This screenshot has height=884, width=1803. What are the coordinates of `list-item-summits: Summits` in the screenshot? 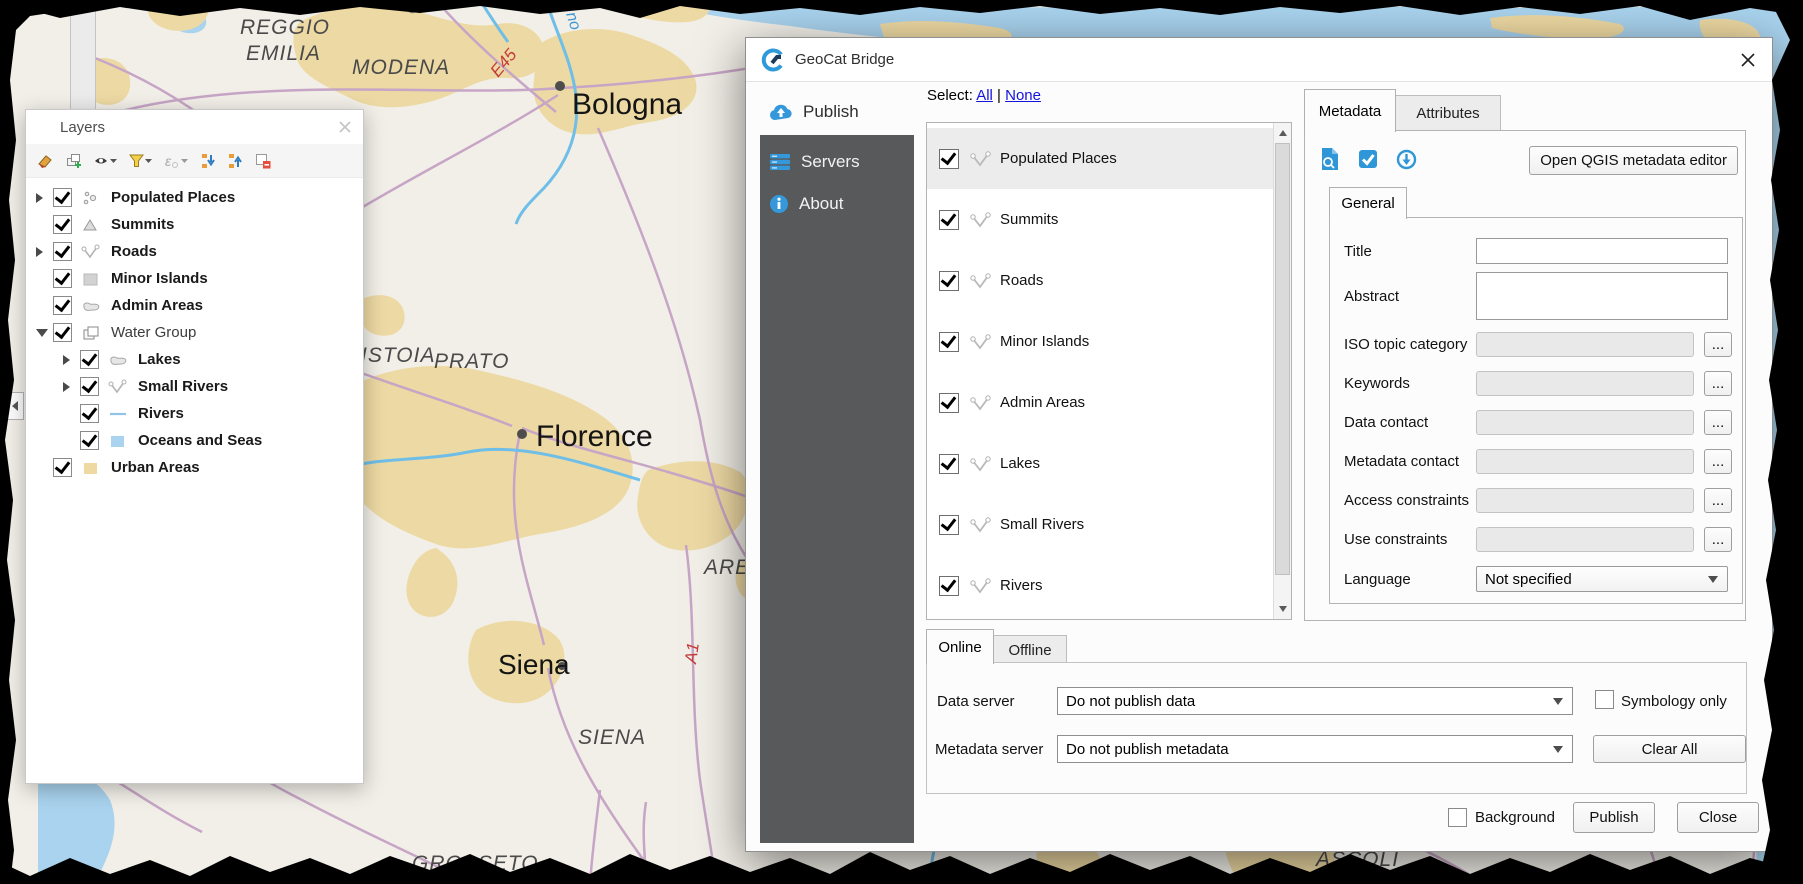 It's located at (1109, 219).